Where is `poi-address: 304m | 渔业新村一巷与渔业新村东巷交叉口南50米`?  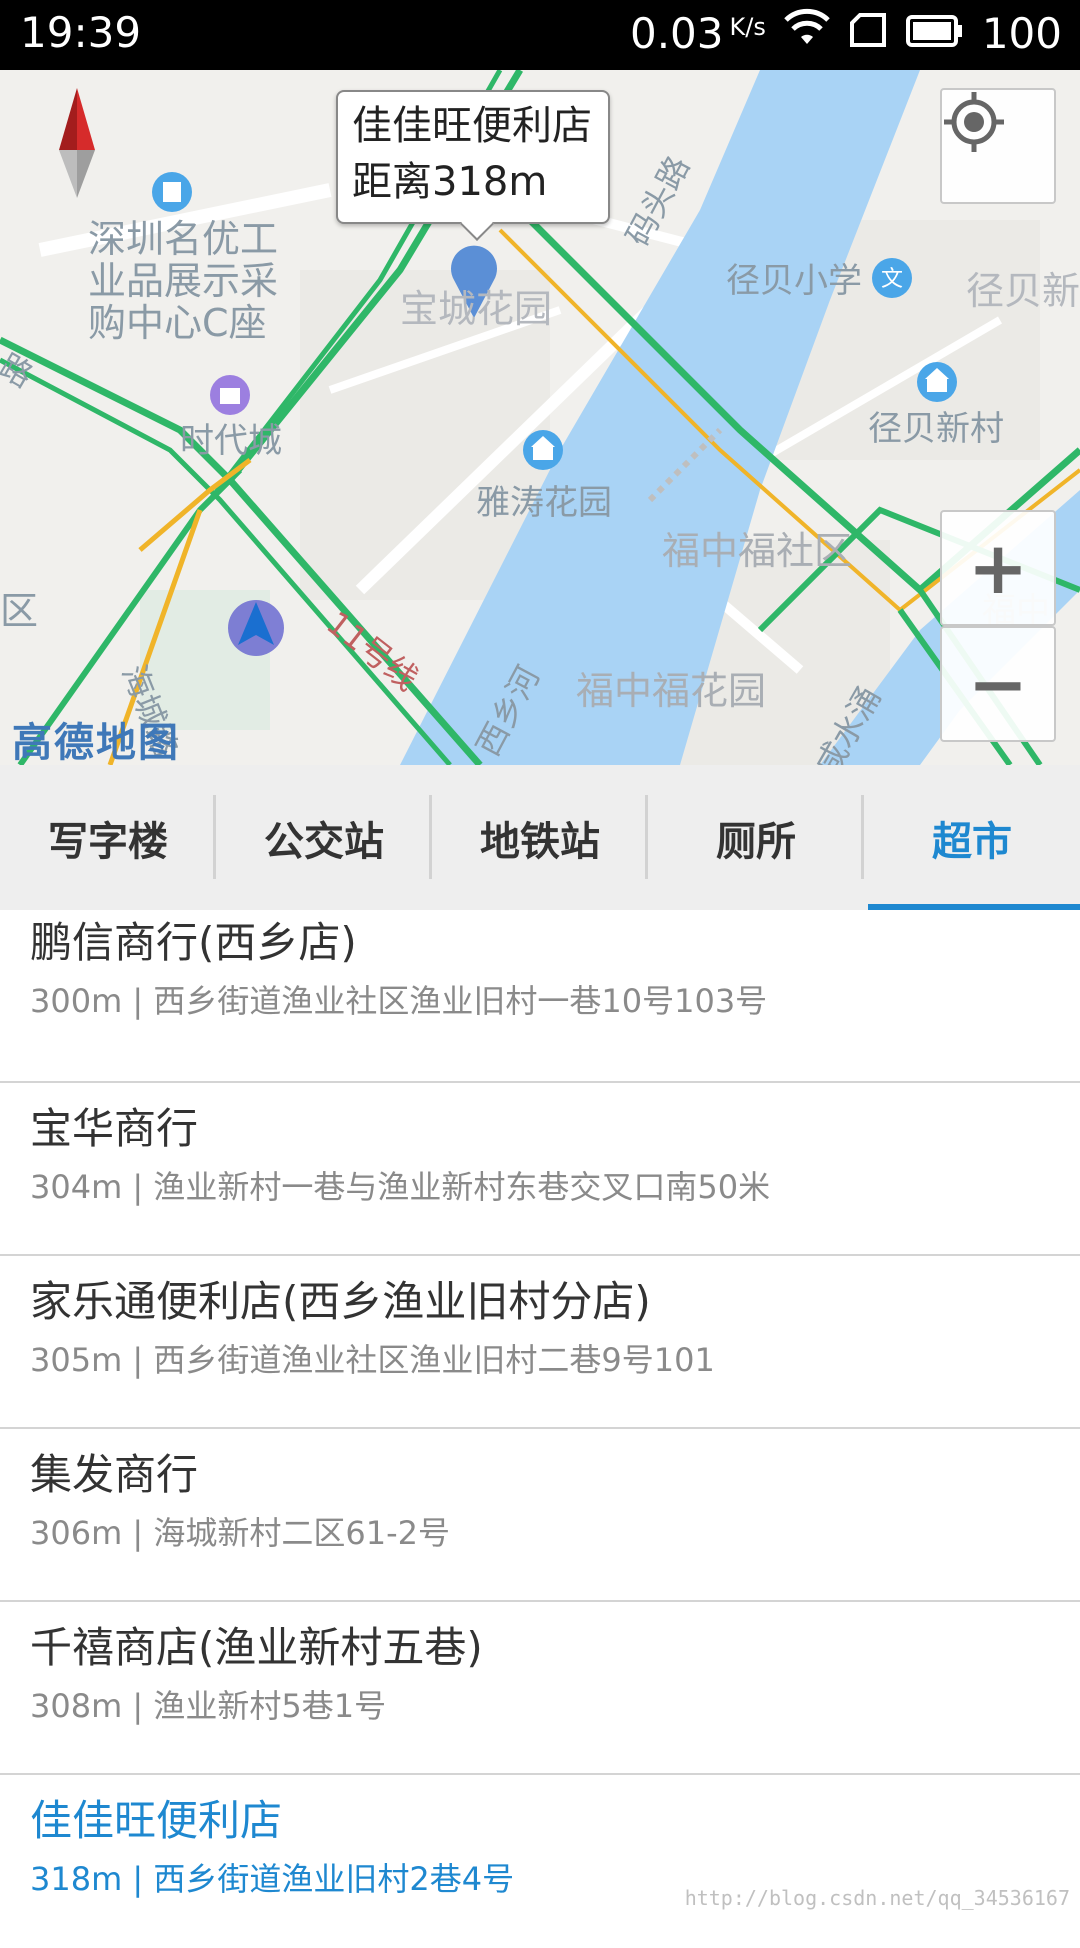
poi-address: 304m | 渔业新村一巷与渔业新村东巷交叉口南50米 is located at coordinates (400, 1187).